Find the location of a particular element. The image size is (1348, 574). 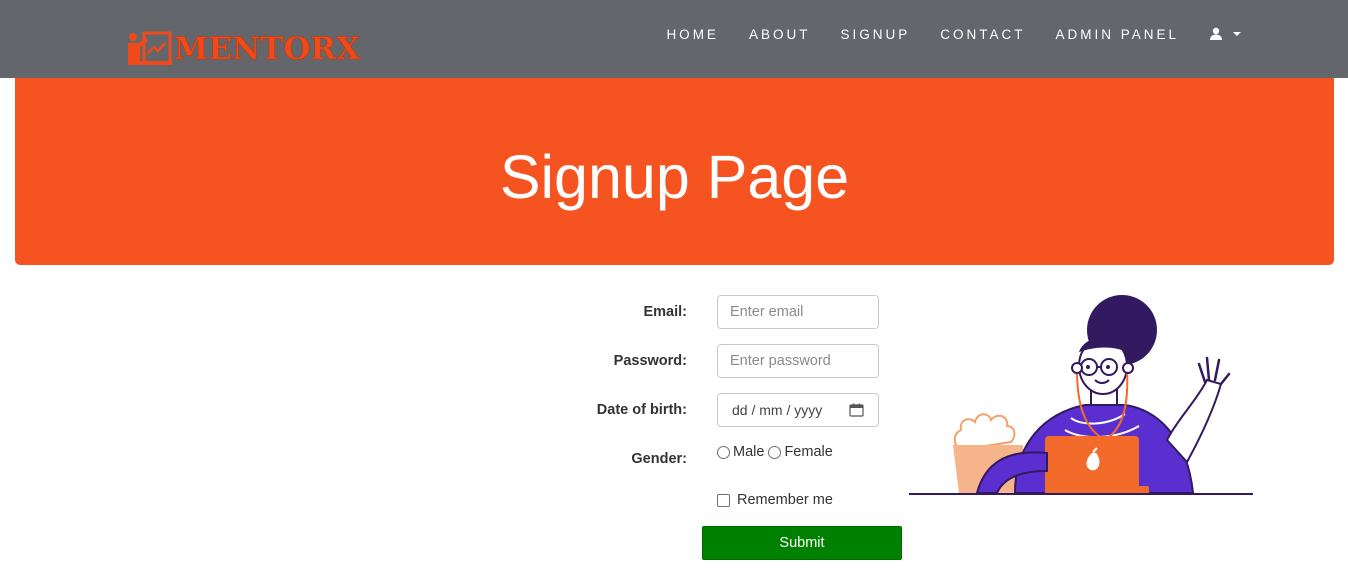

dob-input: dd / mm / yyyy is located at coordinates (798, 410).